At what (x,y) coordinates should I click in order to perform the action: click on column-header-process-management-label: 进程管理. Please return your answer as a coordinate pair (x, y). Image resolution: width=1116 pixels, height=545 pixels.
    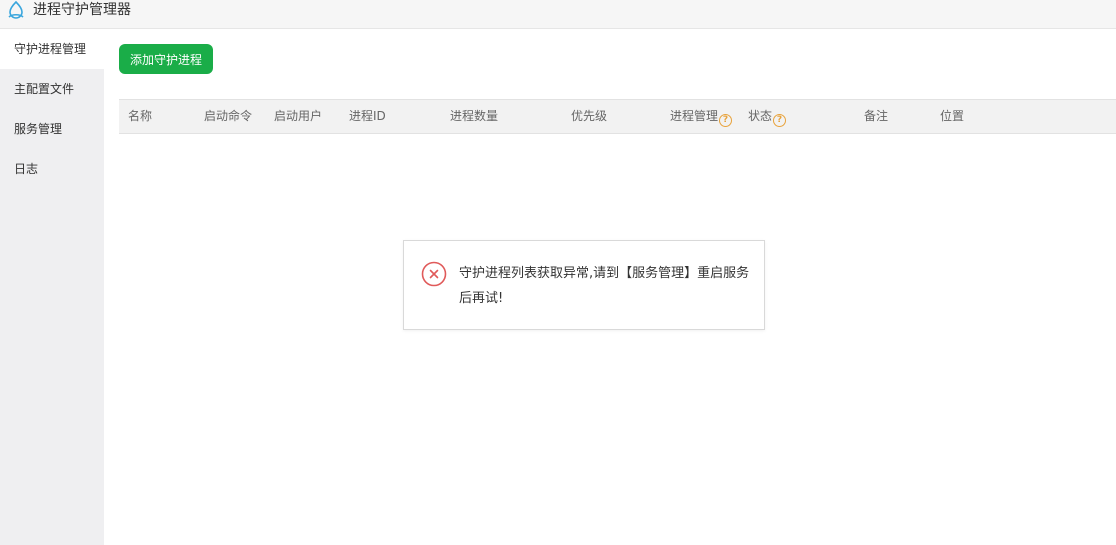
    Looking at the image, I should click on (694, 116).